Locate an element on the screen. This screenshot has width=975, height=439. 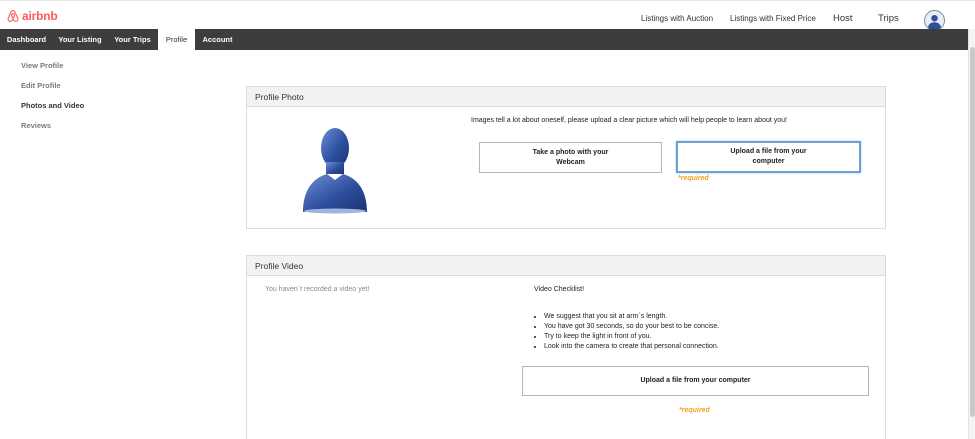
profile-silhouette-icon is located at coordinates (335, 171).